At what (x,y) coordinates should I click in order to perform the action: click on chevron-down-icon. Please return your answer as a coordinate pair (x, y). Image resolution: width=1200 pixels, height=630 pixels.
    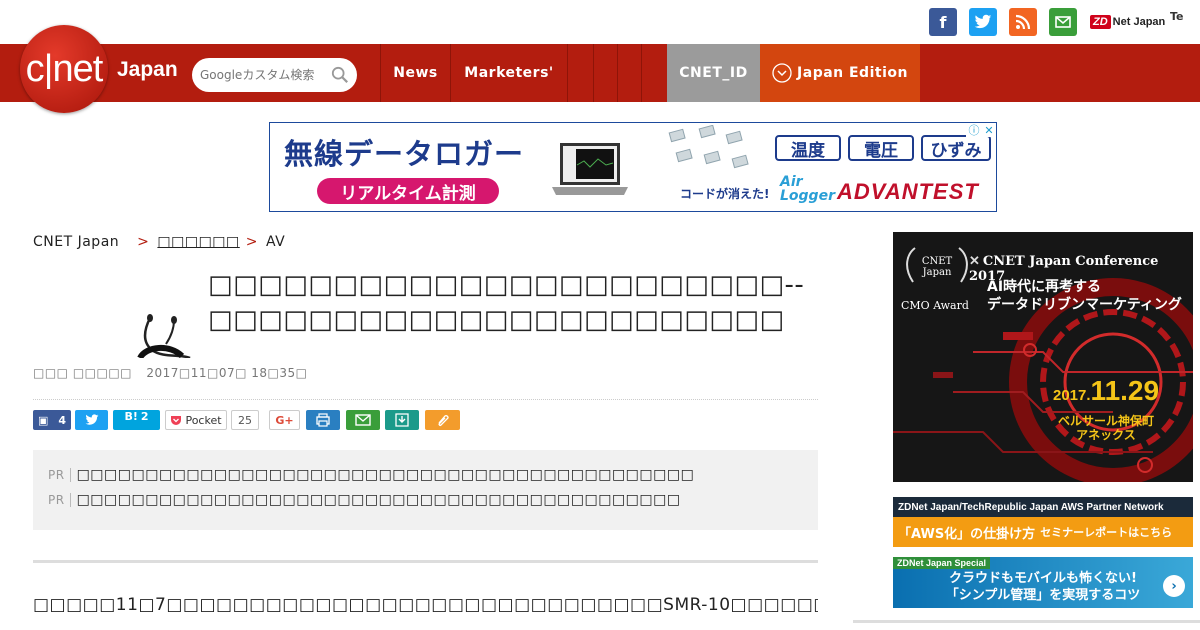
    Looking at the image, I should click on (782, 73).